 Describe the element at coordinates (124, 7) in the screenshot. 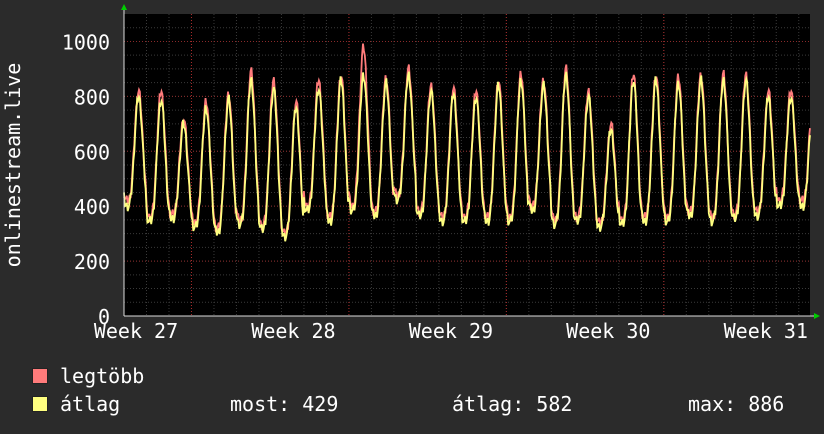

I see `y-axis-arrow` at that location.